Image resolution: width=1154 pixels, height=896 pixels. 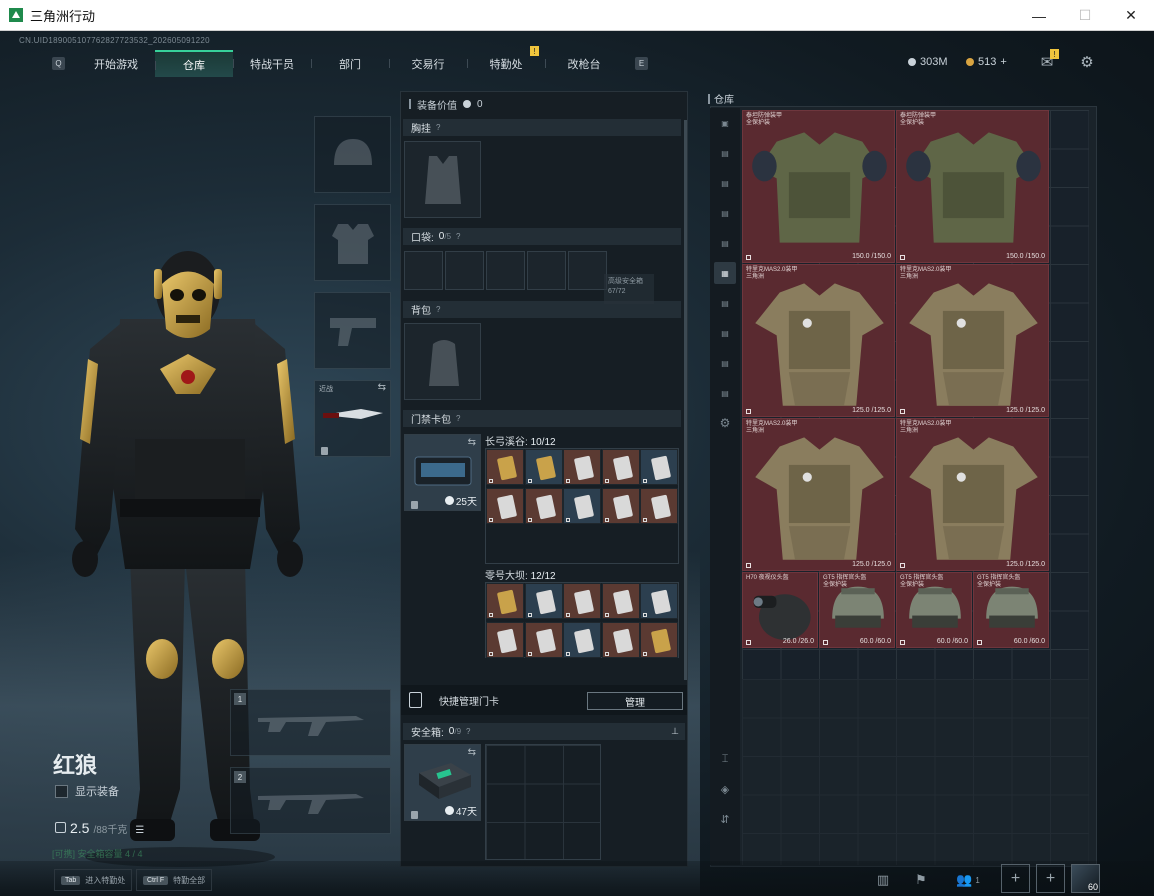 I want to click on category-all-icon: ▣, so click(x=725, y=123).